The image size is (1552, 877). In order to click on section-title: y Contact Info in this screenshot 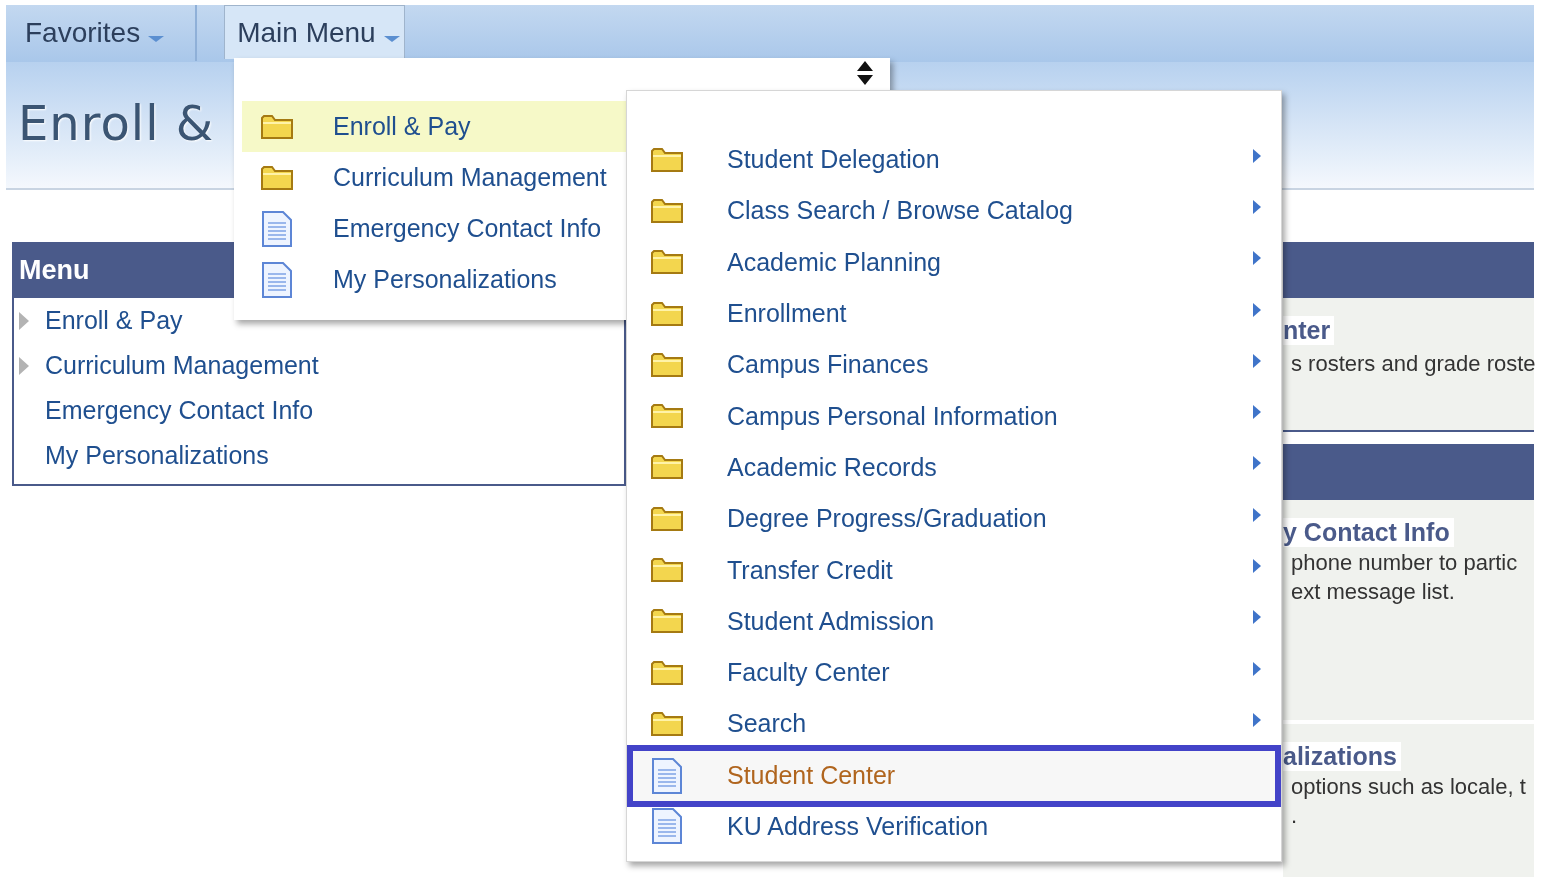, I will do `click(1368, 532)`.